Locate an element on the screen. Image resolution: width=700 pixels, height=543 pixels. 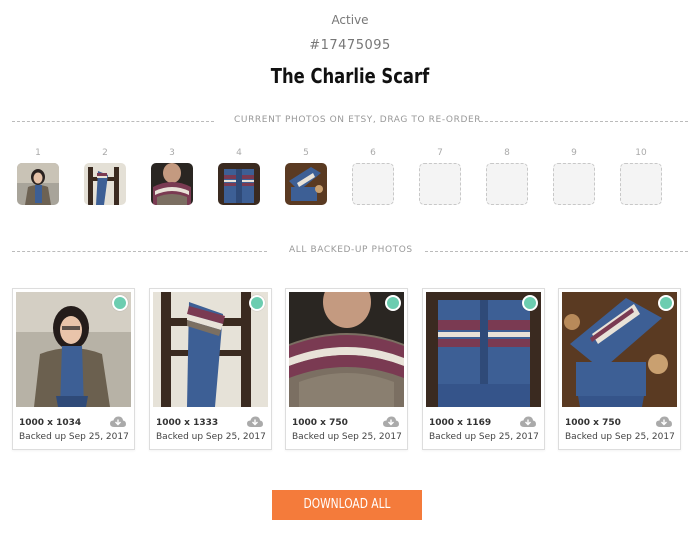
backed-up-photos-heading: ALL BACKED-UP PHOTOS is located at coordinates (351, 250).